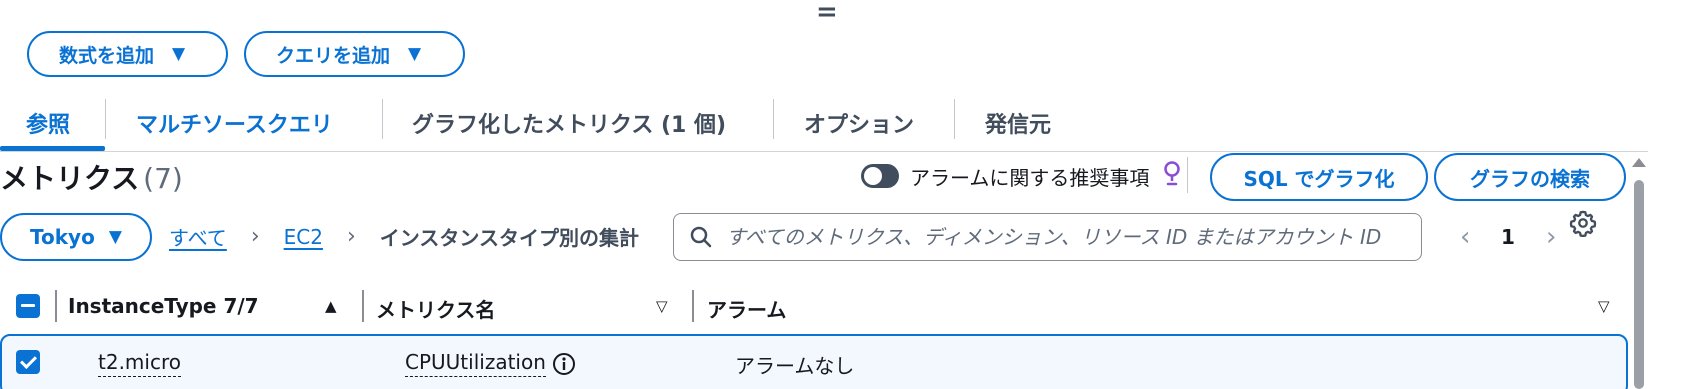 This screenshot has height=389, width=1688. Describe the element at coordinates (815, 307) in the screenshot. I see `table-header: InstanceType 7/7 ▲ メトリクス名 ▽ アラーム ▽` at that location.